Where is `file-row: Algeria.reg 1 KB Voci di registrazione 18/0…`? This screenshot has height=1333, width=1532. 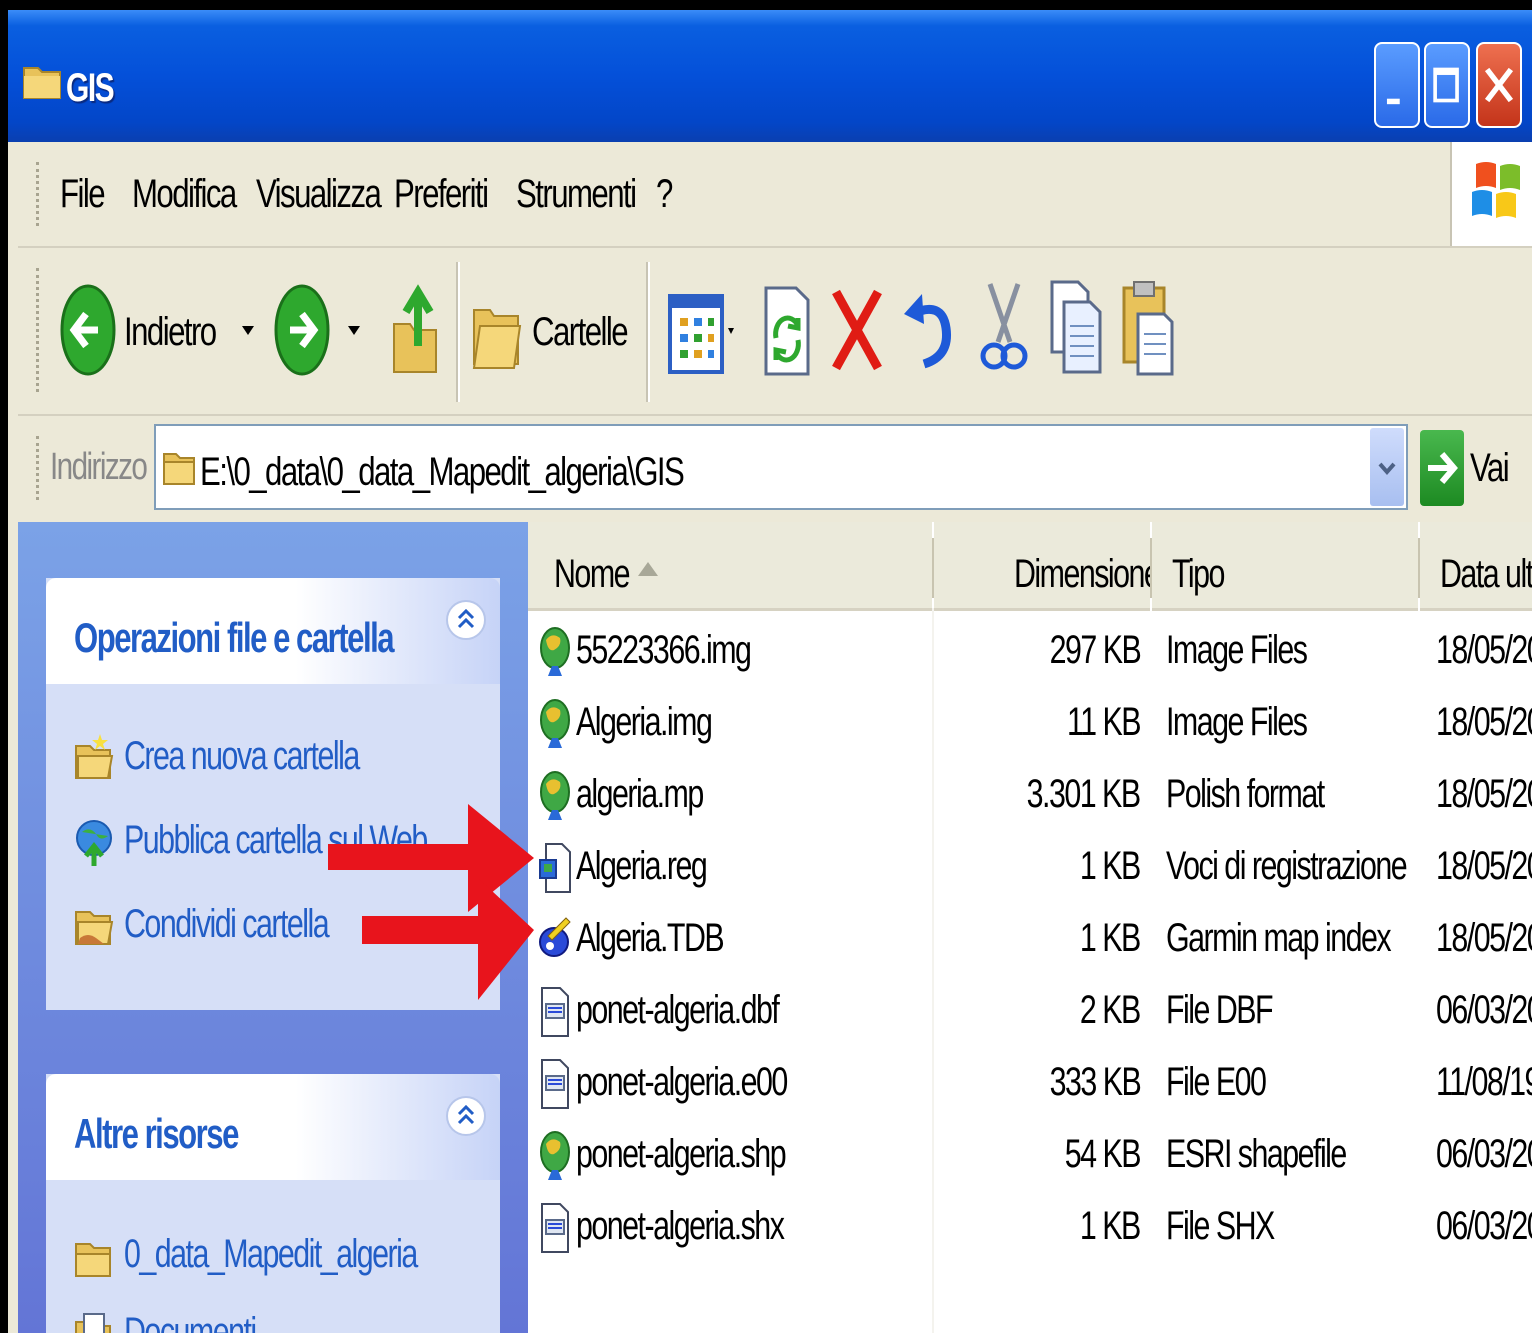 file-row: Algeria.reg 1 KB Voci di registrazione 18/0… is located at coordinates (1030, 868).